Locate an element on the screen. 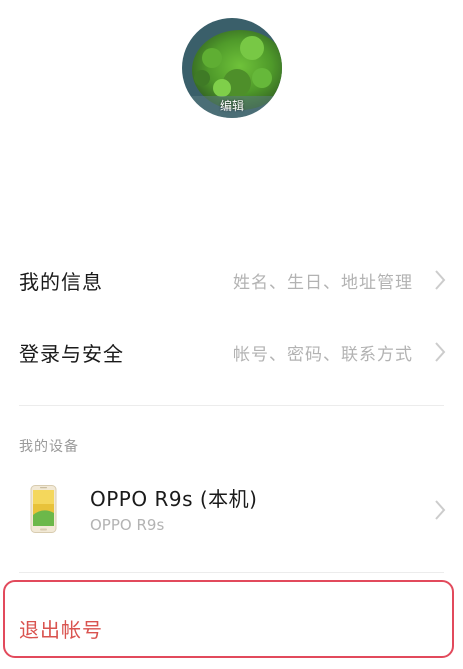  login-security-hint: 帐号、密码、联系方式 is located at coordinates (323, 354).